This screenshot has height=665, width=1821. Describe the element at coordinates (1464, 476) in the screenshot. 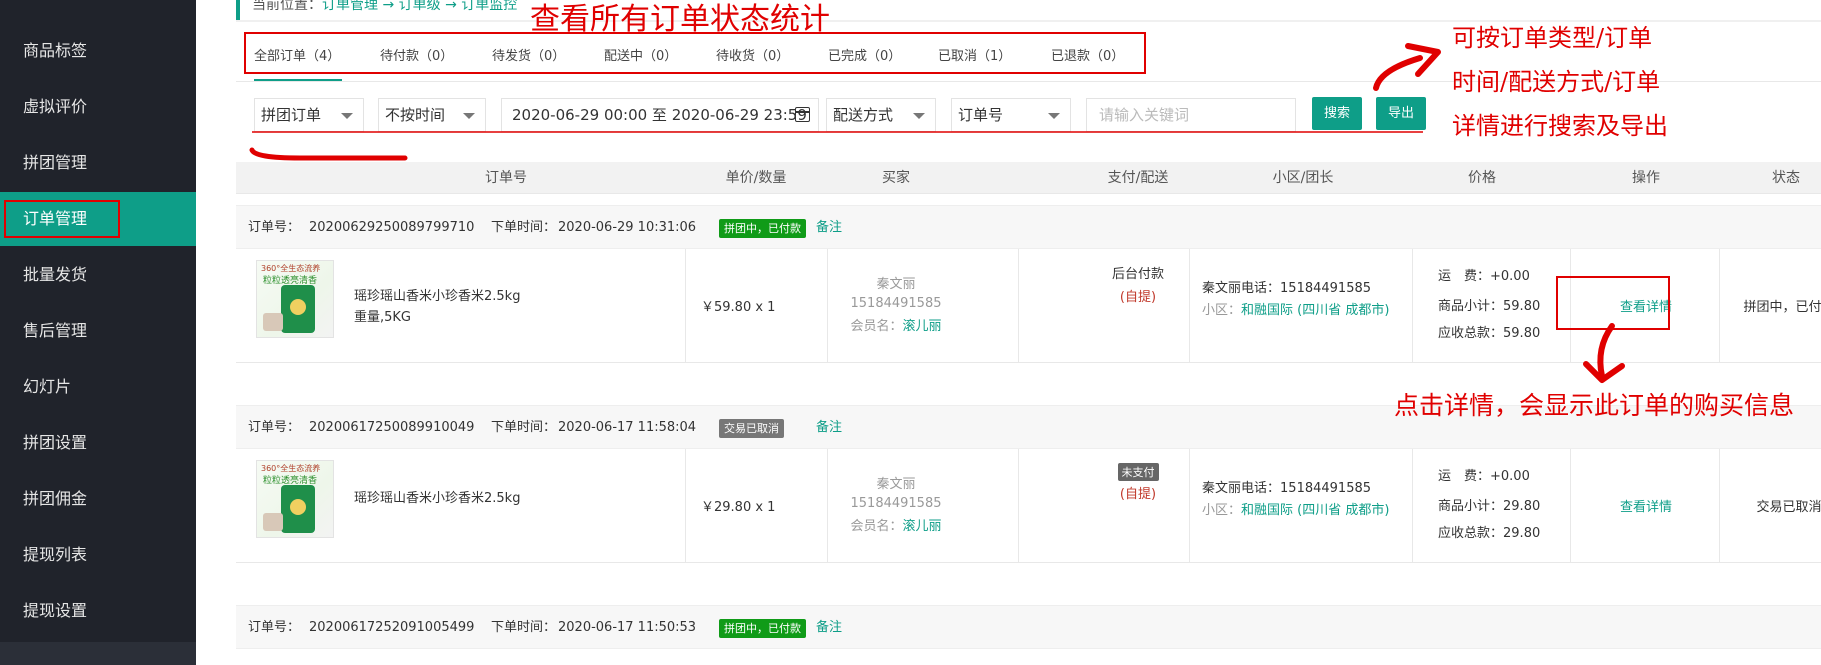

I see `shipping-label: 运 费：` at that location.